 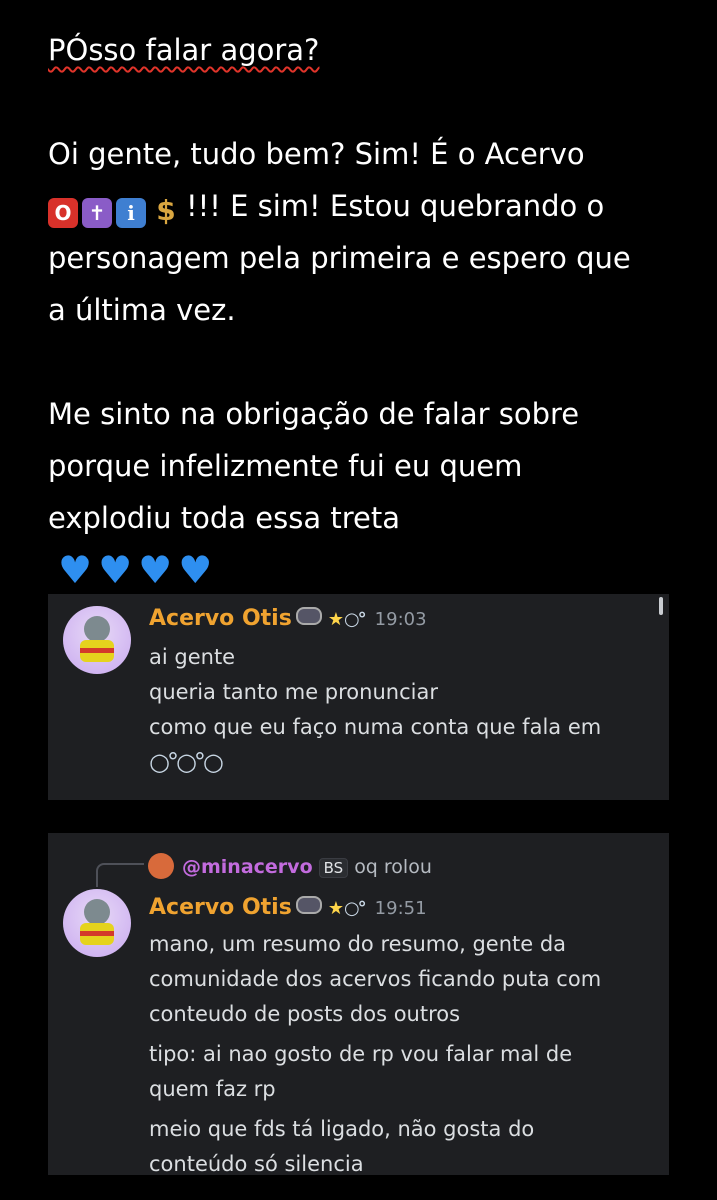 What do you see at coordinates (97, 213) in the screenshot?
I see `latin-cross-emoji-icon: ✝` at bounding box center [97, 213].